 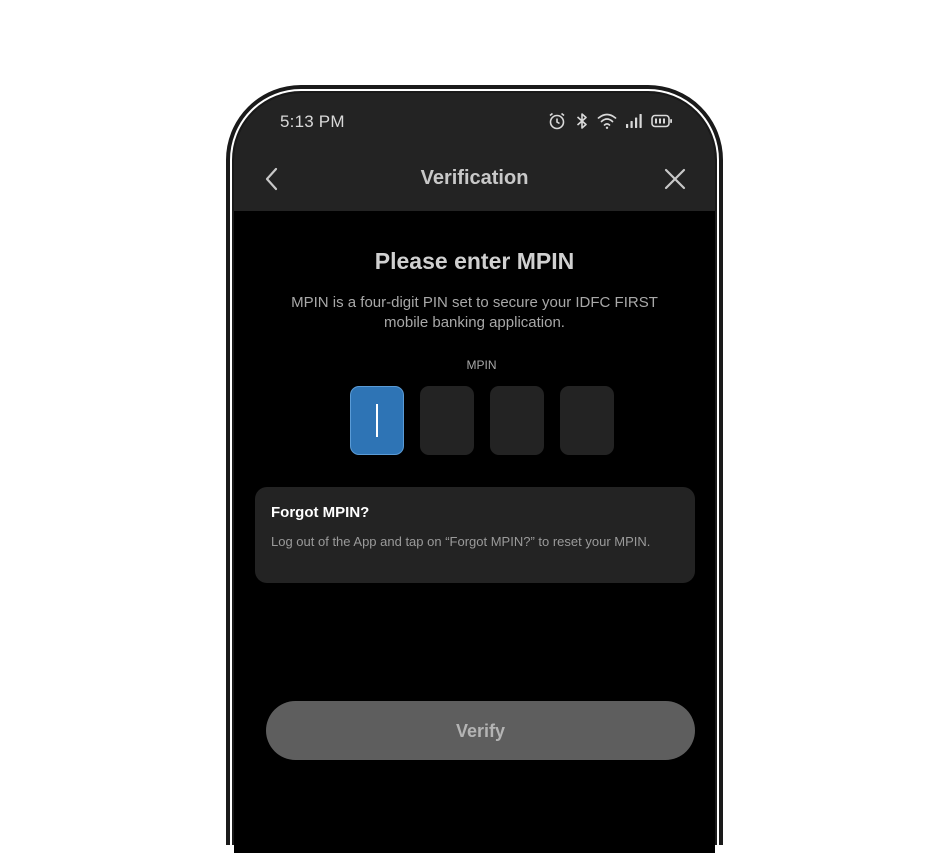 What do you see at coordinates (474, 152) in the screenshot?
I see `top-bar: 5:13 PM Verification` at bounding box center [474, 152].